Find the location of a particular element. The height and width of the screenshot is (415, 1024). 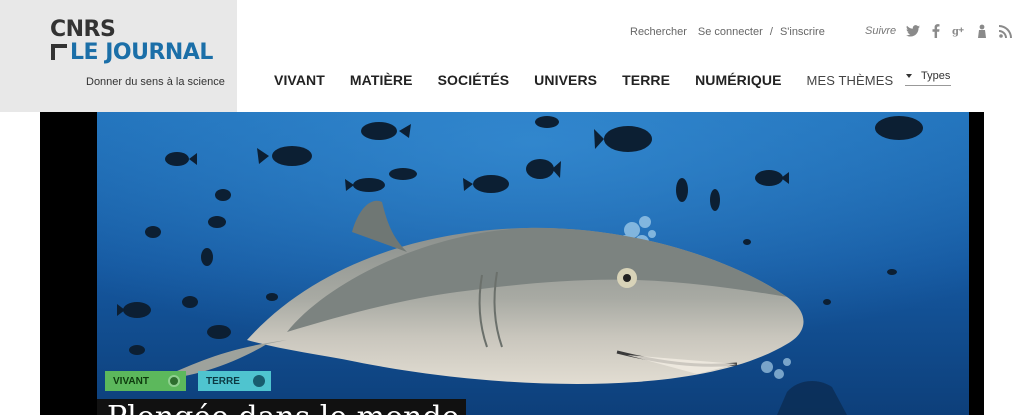

facebook-icon is located at coordinates (936, 31).